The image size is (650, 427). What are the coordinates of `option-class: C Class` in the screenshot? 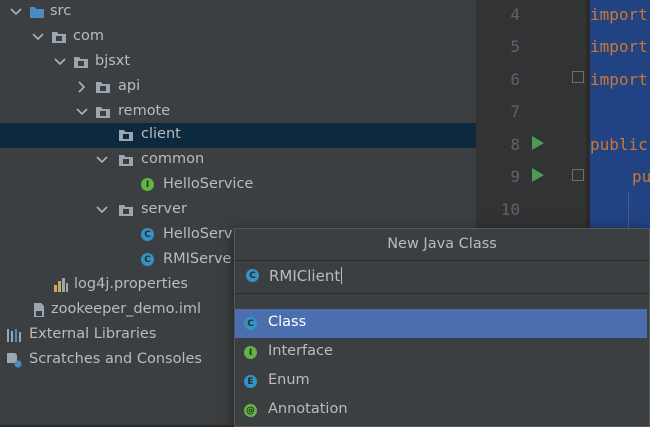 It's located at (441, 323).